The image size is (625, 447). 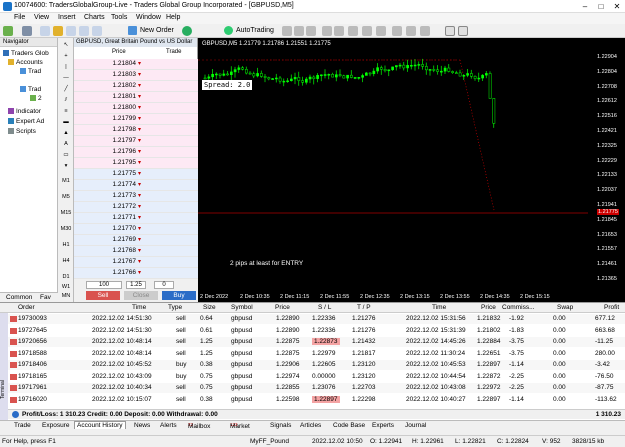 What do you see at coordinates (103, 295) in the screenshot?
I see `sell-button: Sell` at bounding box center [103, 295].